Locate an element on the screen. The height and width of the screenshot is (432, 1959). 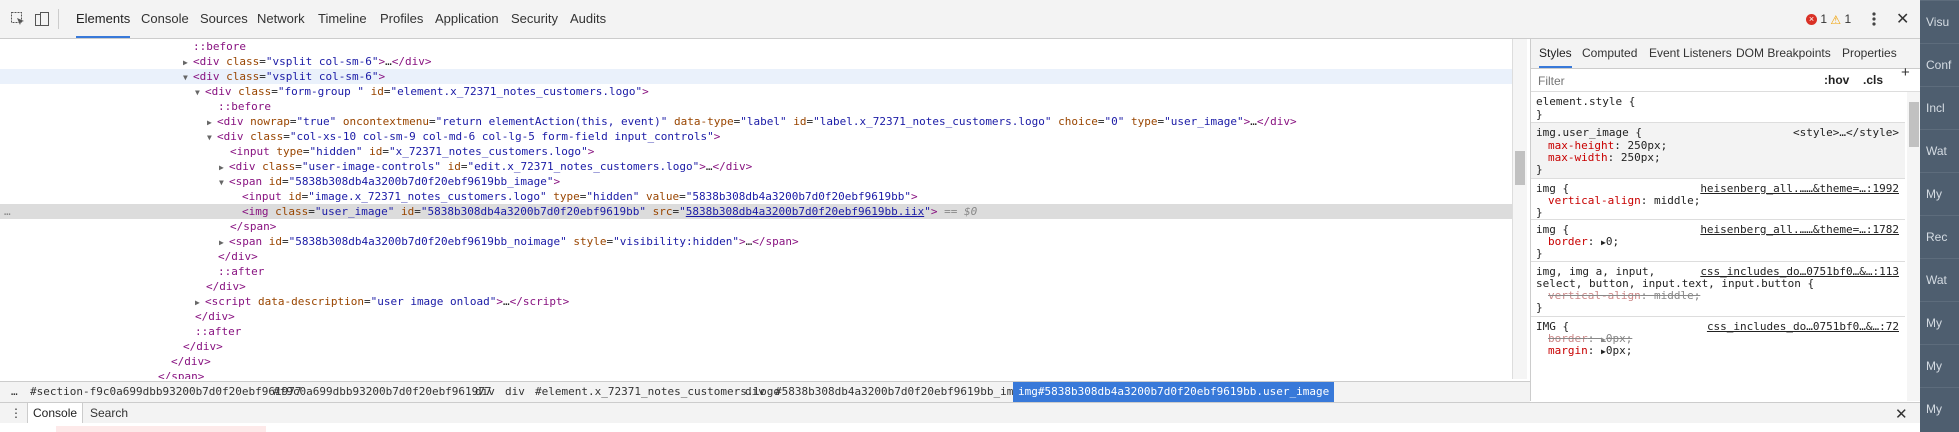
attr-value: image.x_72371_notes_customers.logo is located at coordinates (427, 196).